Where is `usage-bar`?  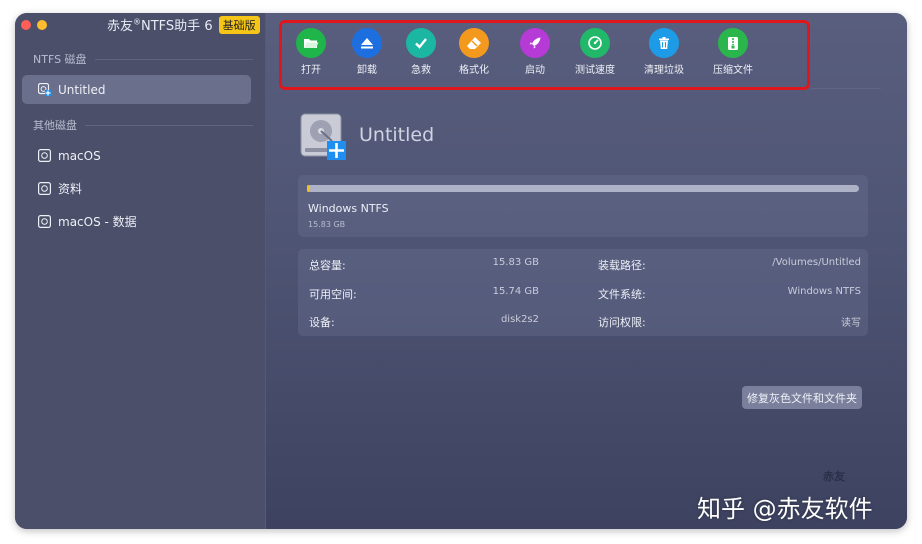 usage-bar is located at coordinates (583, 188).